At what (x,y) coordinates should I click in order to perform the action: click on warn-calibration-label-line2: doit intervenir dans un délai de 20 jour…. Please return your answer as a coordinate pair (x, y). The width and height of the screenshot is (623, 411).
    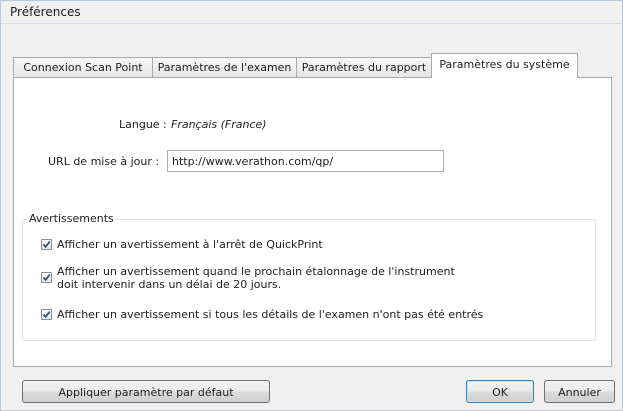
    Looking at the image, I should click on (169, 284).